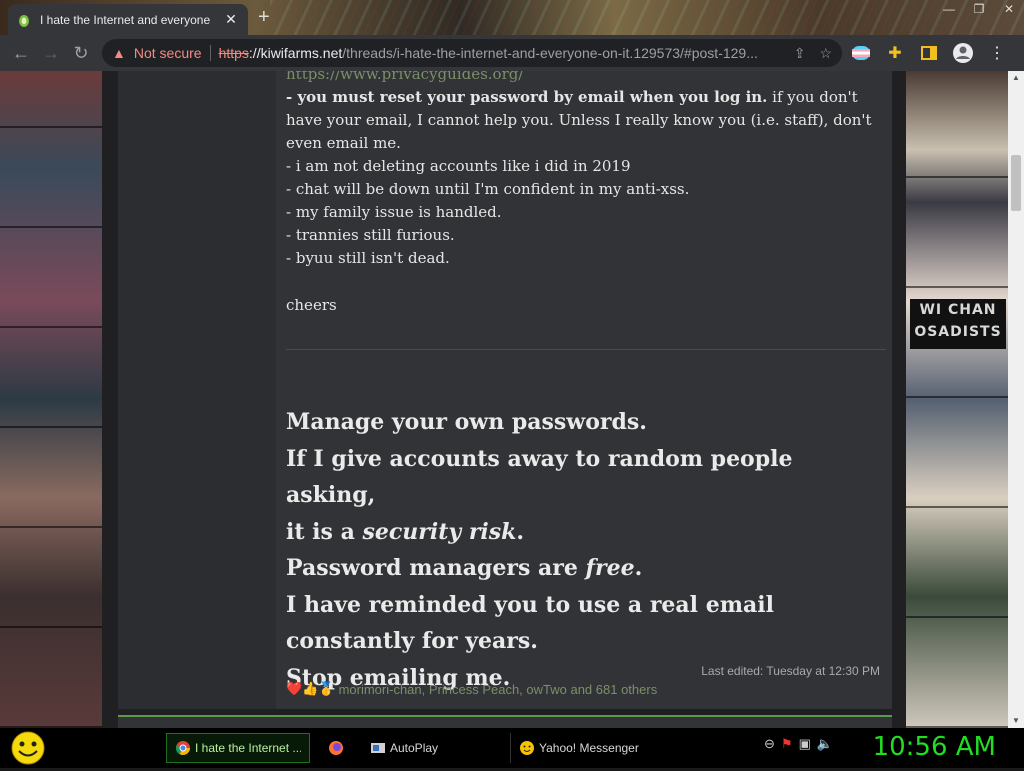 This screenshot has width=1024, height=771. What do you see at coordinates (1009, 9) in the screenshot?
I see `window-close-icon: ✕` at bounding box center [1009, 9].